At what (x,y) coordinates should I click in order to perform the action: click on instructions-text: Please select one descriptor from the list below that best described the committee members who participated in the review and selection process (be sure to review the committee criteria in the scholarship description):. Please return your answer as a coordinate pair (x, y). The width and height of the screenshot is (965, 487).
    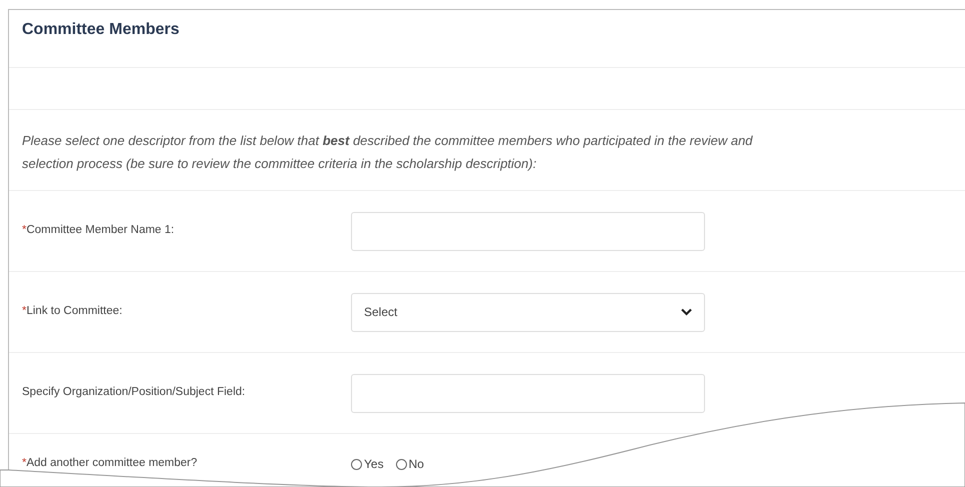
    Looking at the image, I should click on (387, 152).